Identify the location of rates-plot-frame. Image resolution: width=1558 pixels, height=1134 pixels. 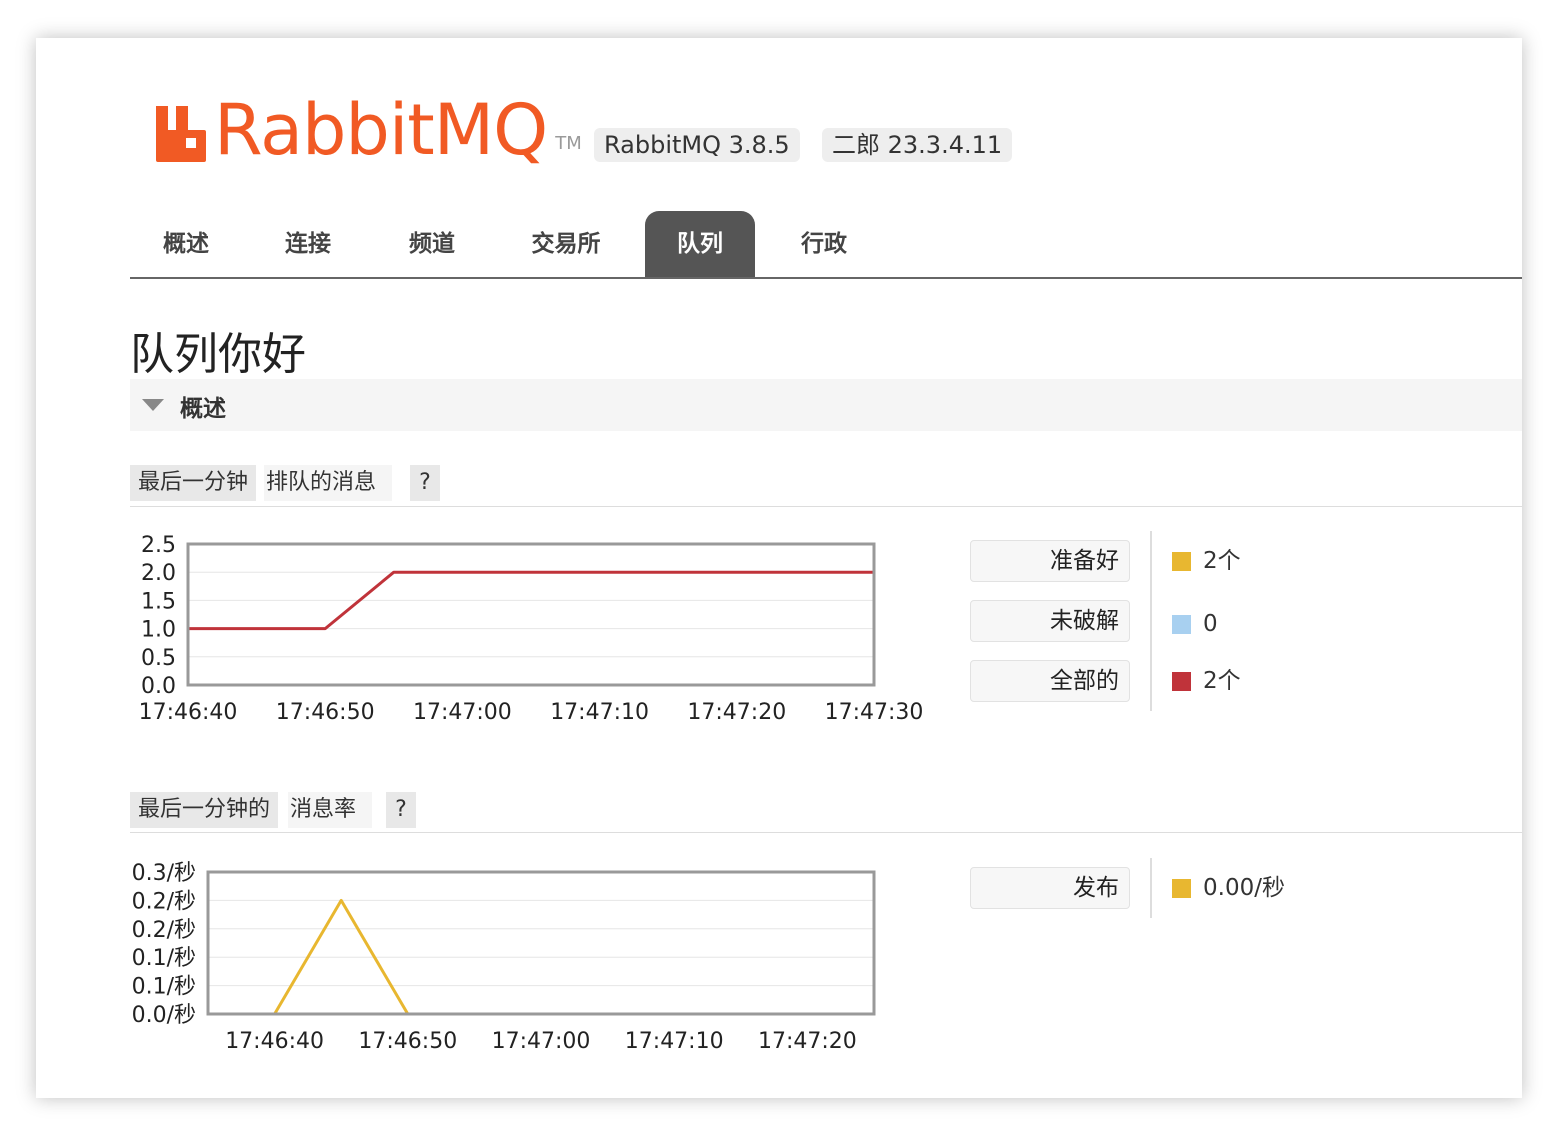
(541, 943).